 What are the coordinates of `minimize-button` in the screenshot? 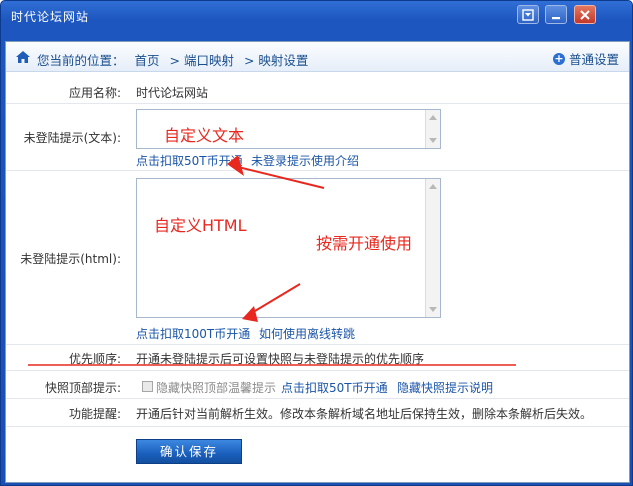 It's located at (556, 14).